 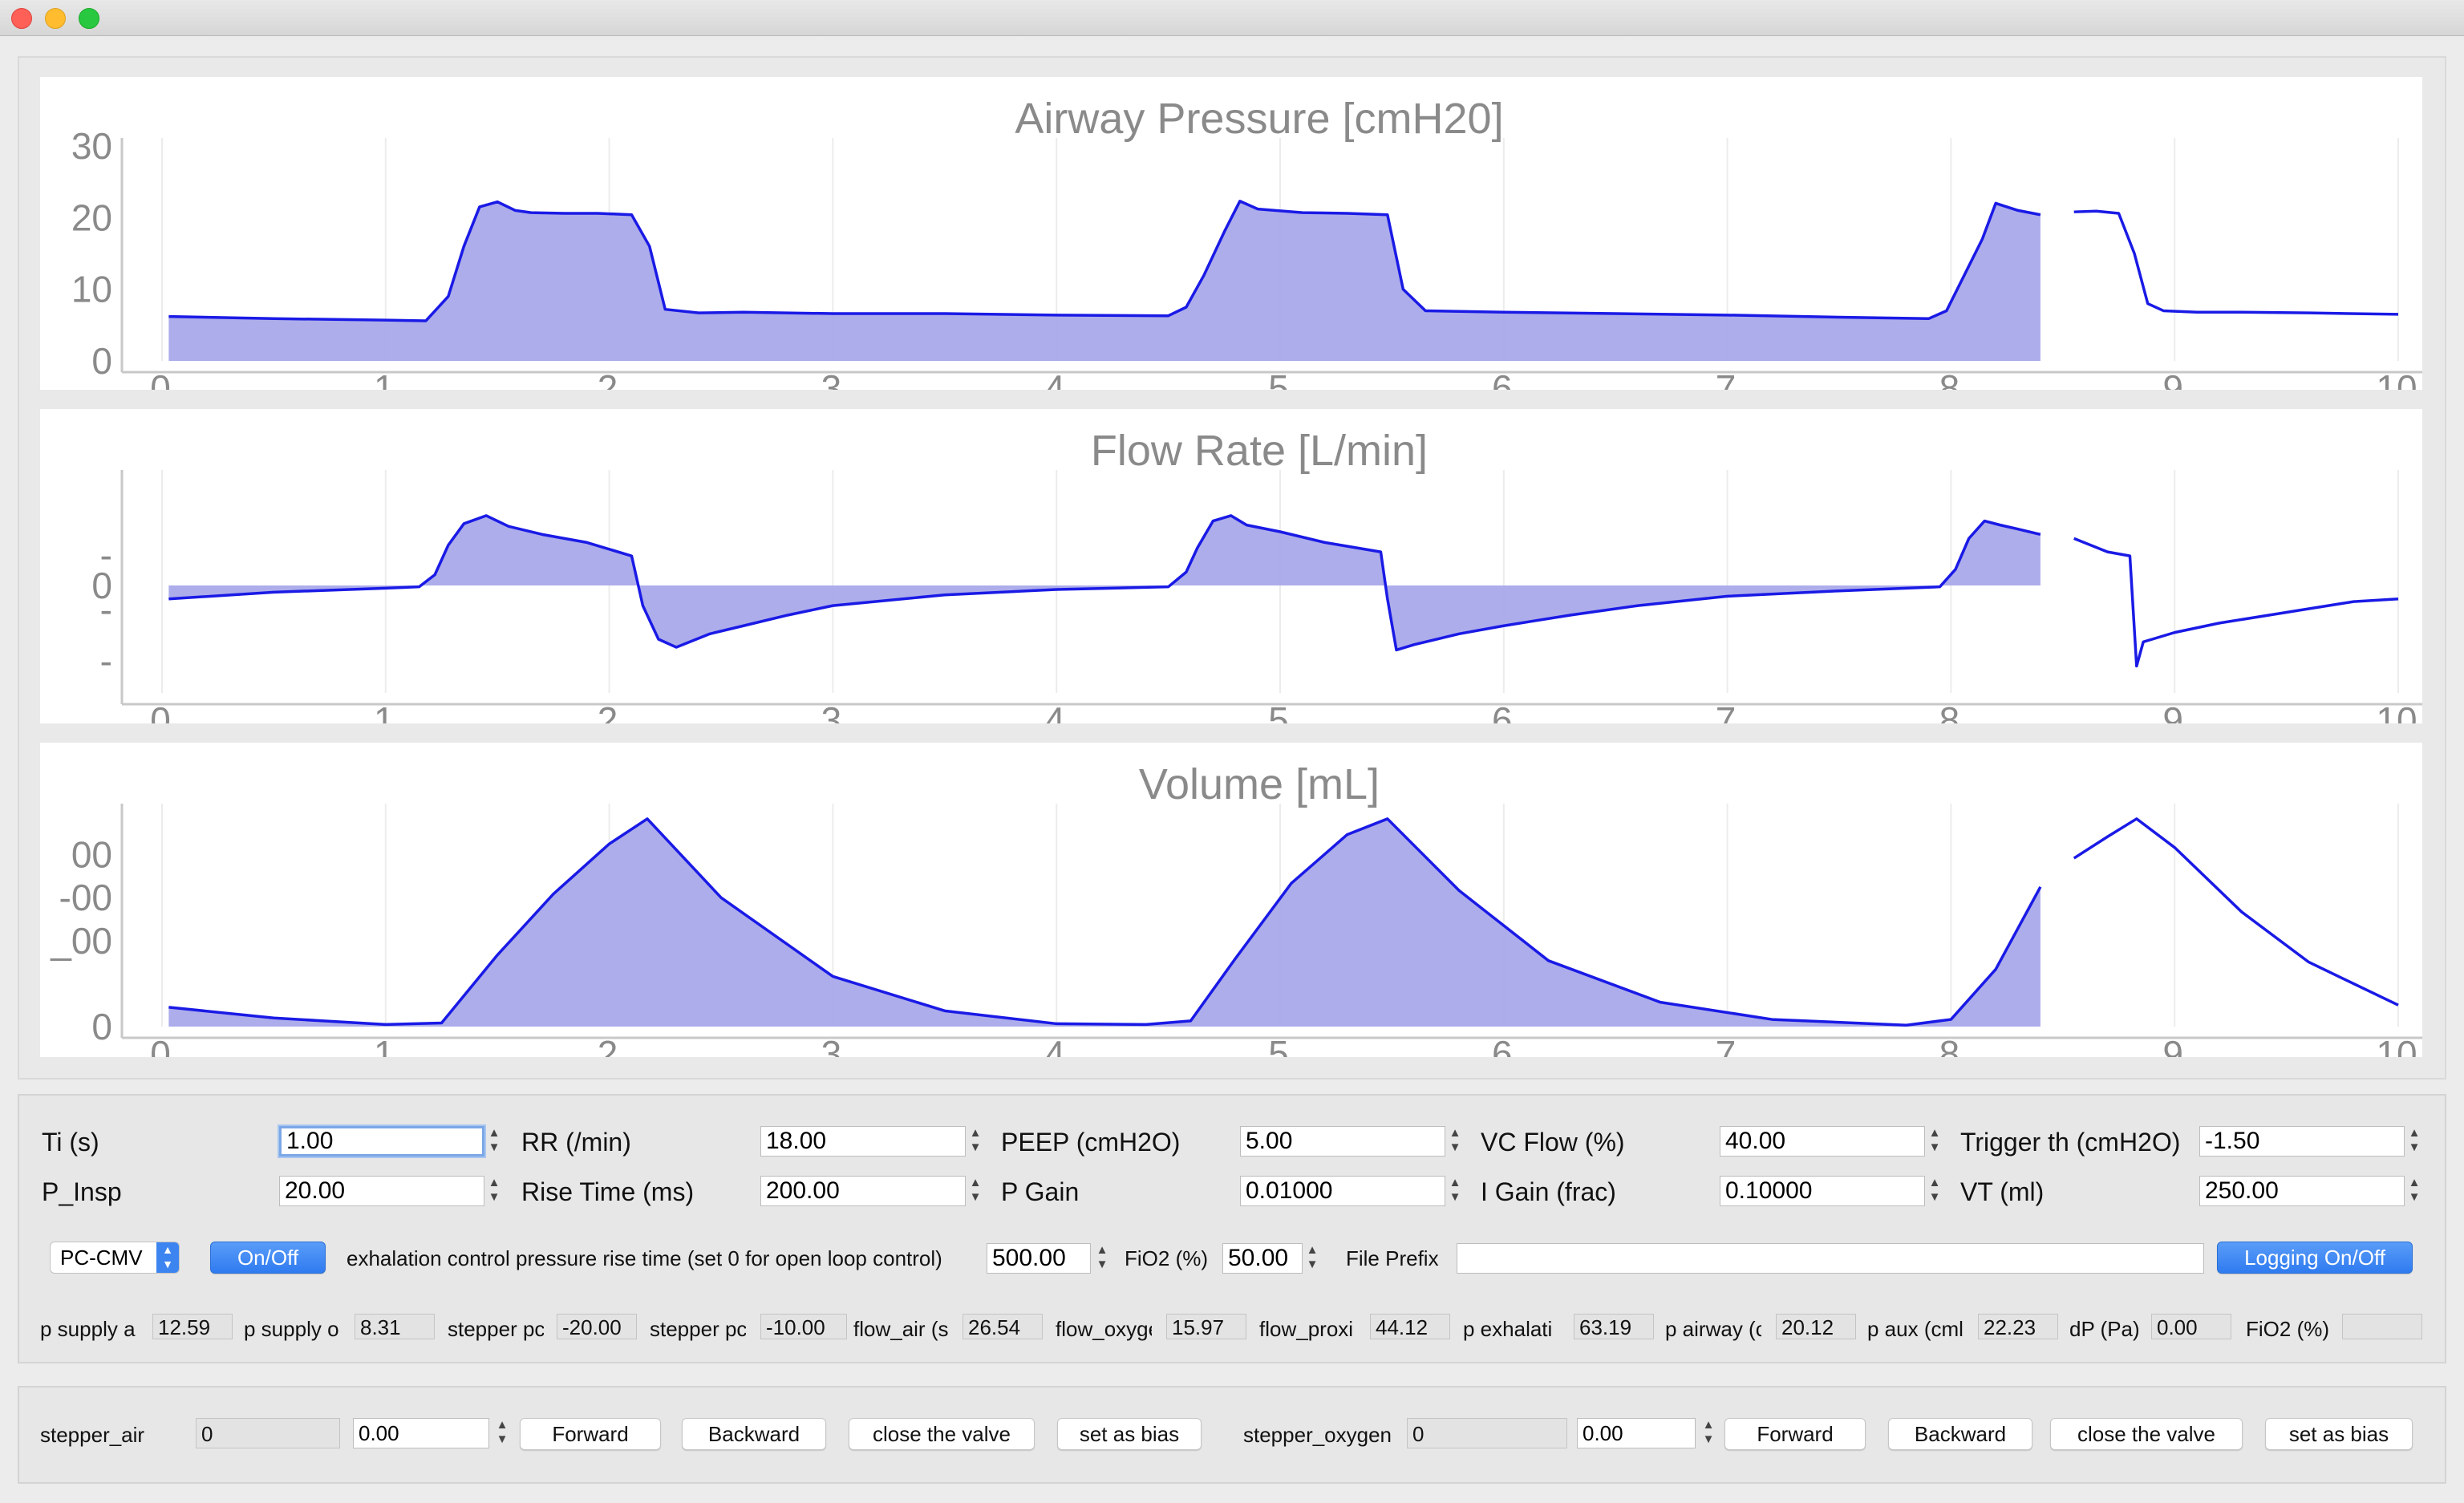 I want to click on stepper-oxygen-input, so click(x=1636, y=1433).